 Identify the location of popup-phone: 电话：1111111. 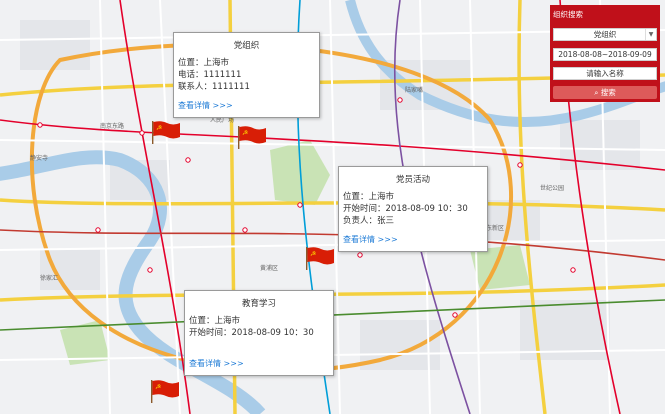
(210, 75).